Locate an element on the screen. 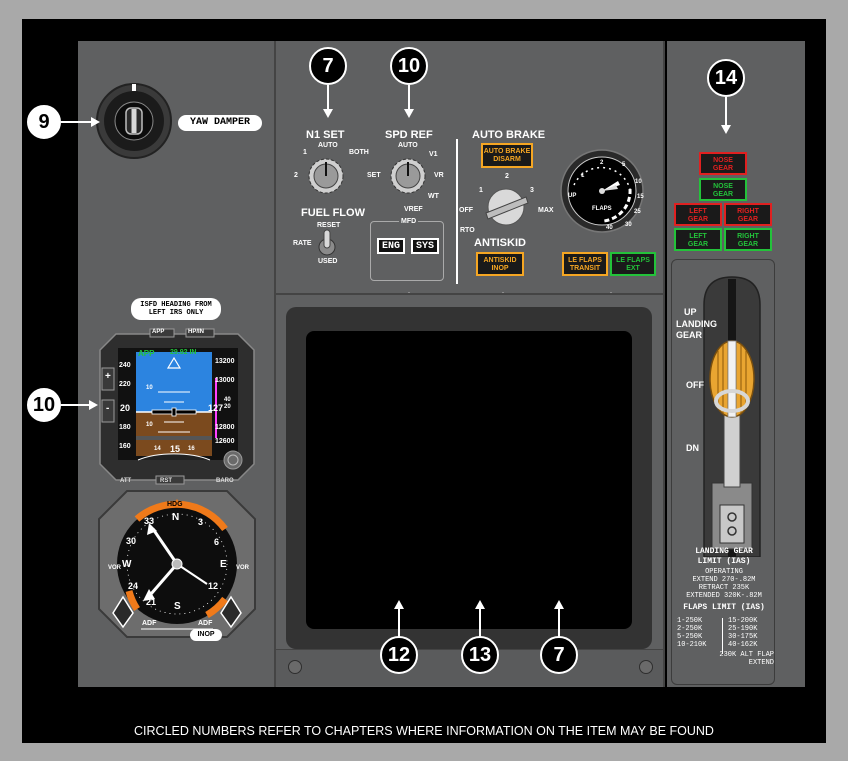  rmi-heading-label: HDG is located at coordinates (175, 504).